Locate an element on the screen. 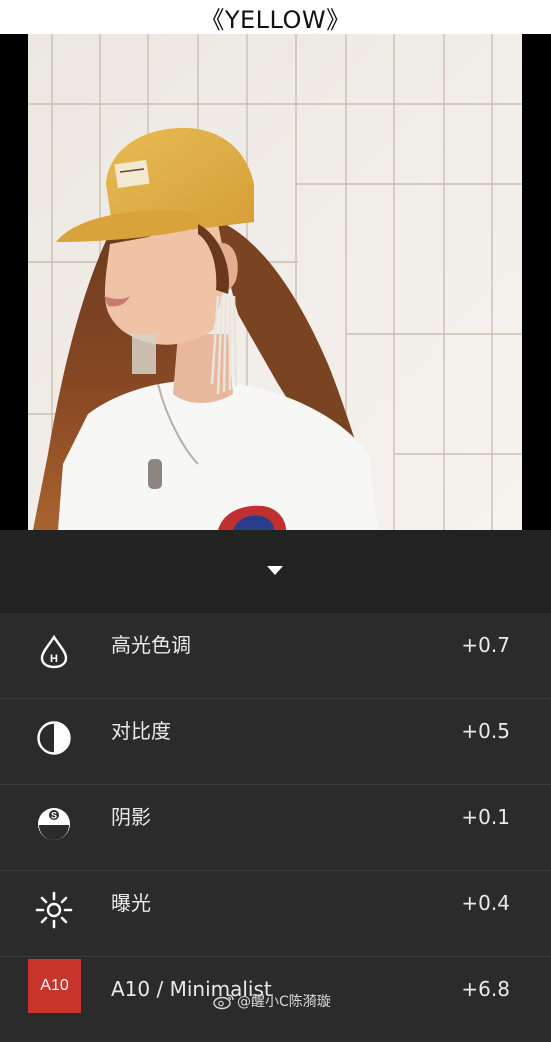  highlights-icon: H is located at coordinates (54, 652).